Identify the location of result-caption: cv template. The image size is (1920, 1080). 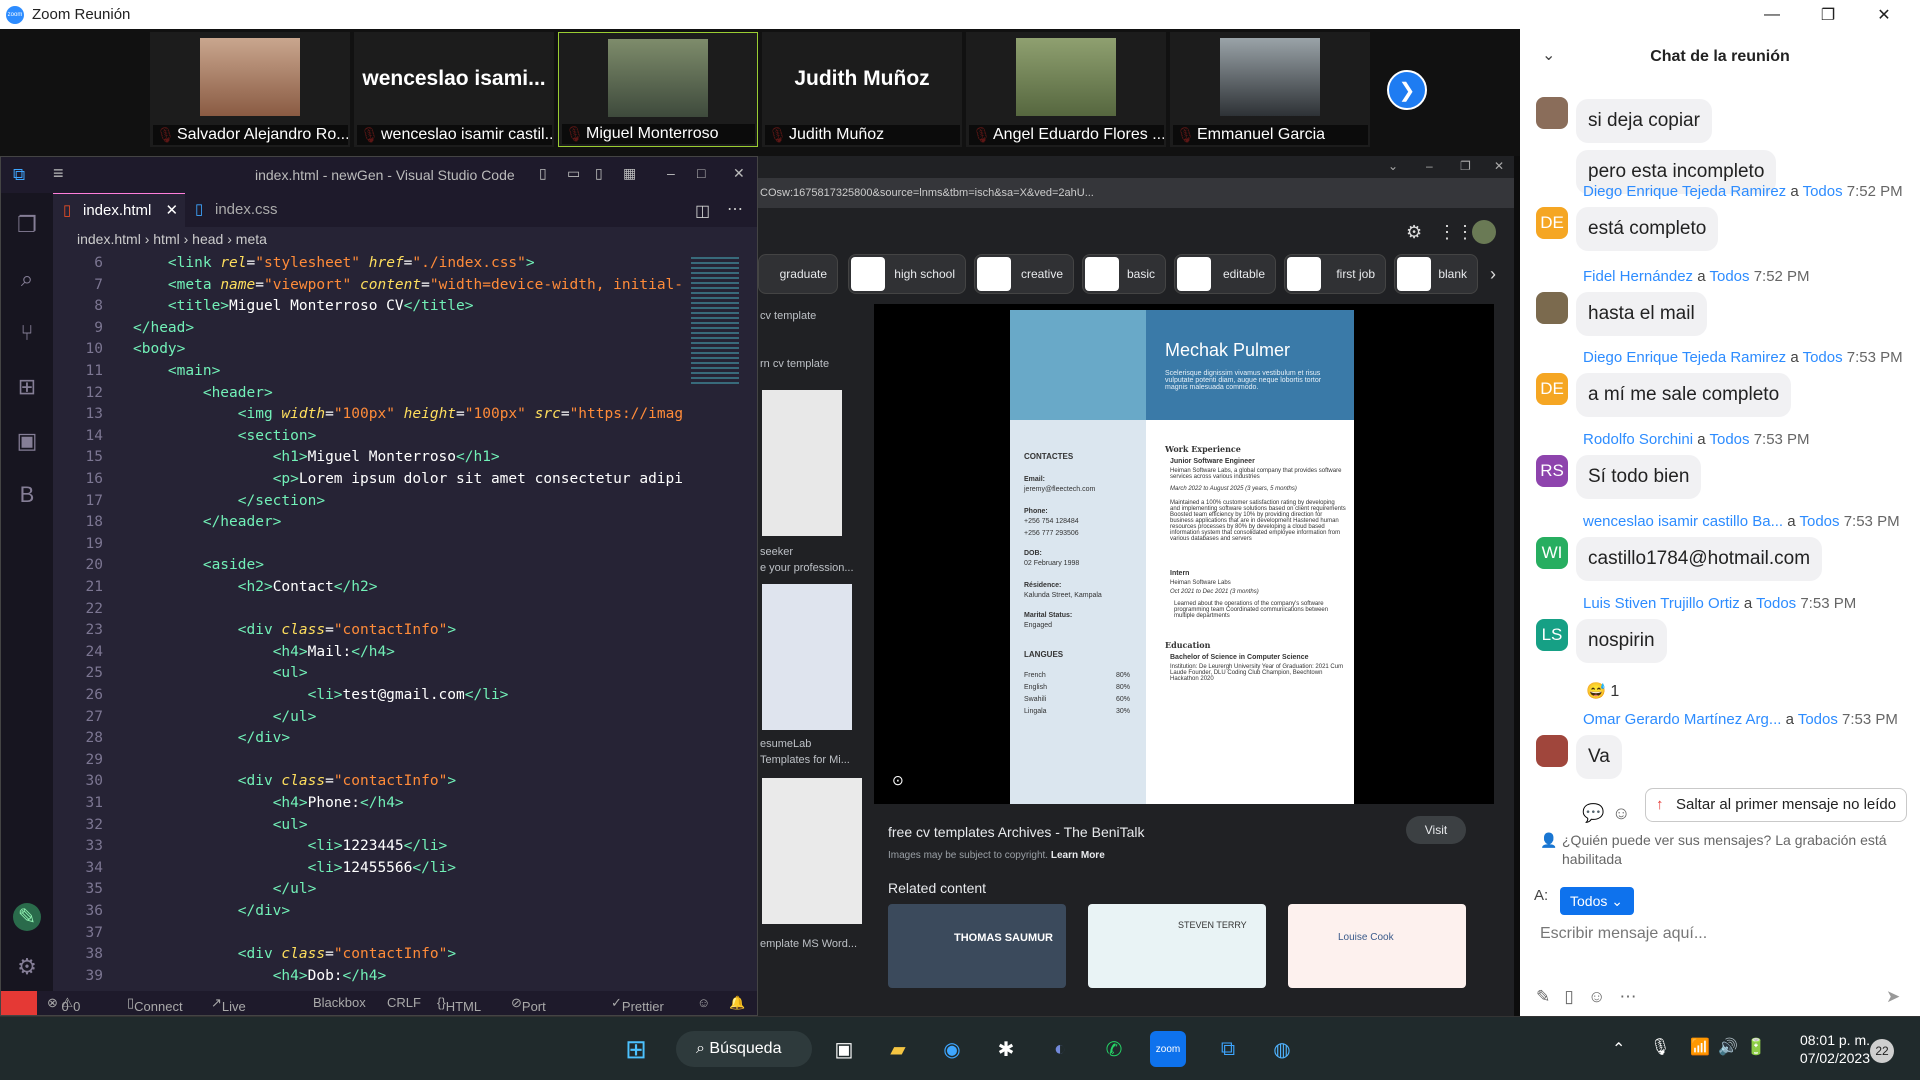
(788, 316).